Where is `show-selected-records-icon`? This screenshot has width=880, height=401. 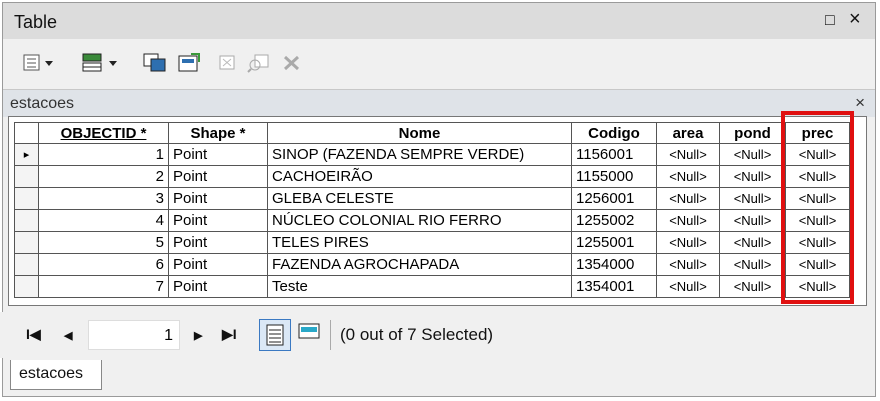
show-selected-records-icon is located at coordinates (309, 331).